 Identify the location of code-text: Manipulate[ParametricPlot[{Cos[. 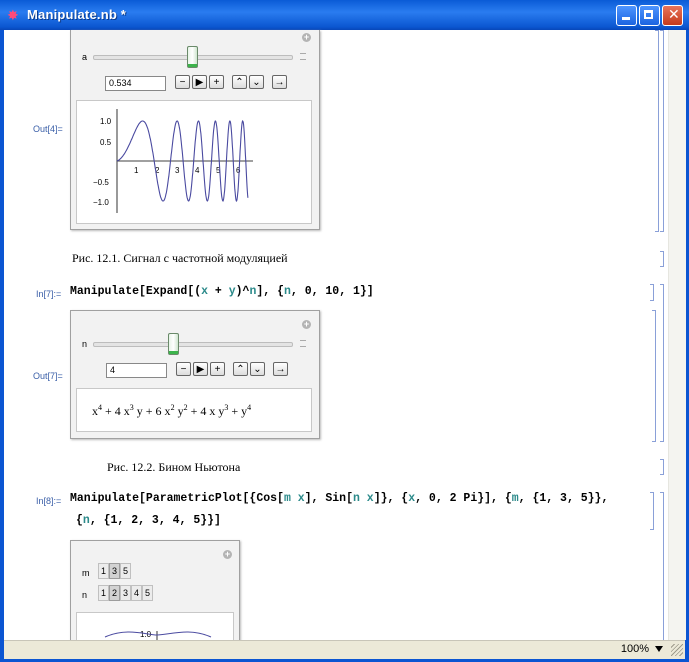
(177, 498).